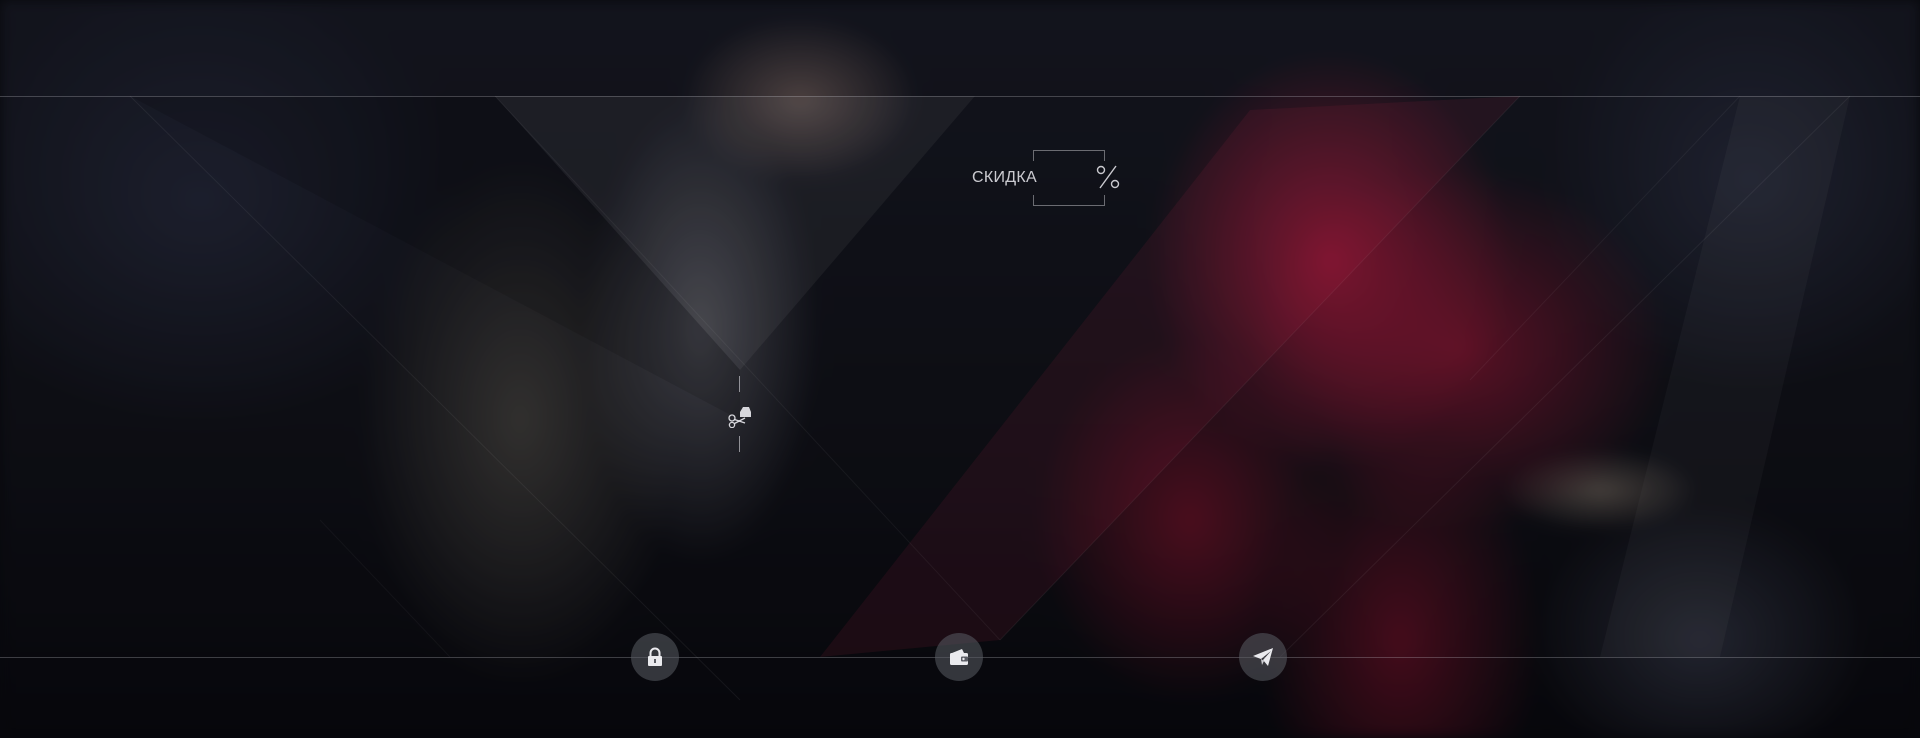 Image resolution: width=1920 pixels, height=738 pixels. I want to click on paper-plane-icon, so click(1263, 657).